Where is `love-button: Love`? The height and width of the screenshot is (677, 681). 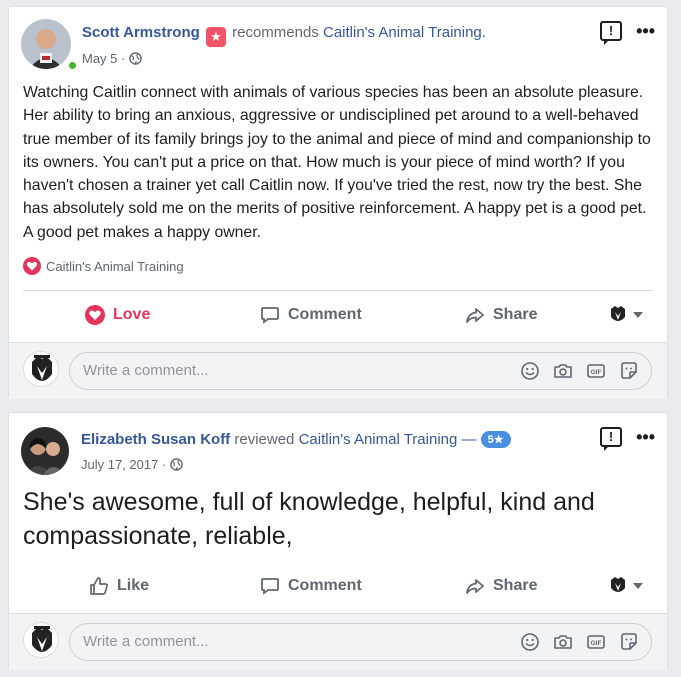
love-button: Love is located at coordinates (117, 315).